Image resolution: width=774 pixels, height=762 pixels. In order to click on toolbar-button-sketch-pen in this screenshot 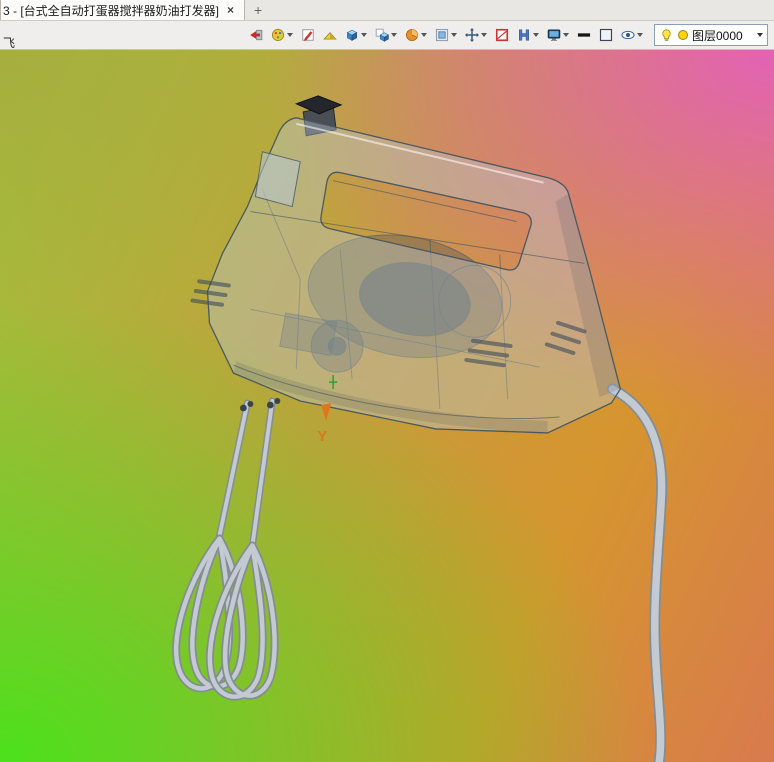, I will do `click(307, 35)`.